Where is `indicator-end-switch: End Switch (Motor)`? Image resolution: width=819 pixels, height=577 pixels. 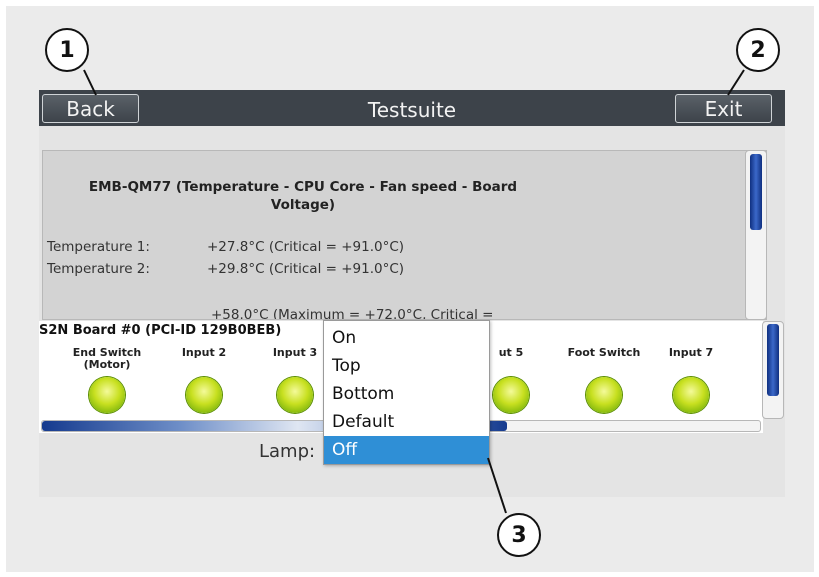 indicator-end-switch: End Switch (Motor) is located at coordinates (107, 380).